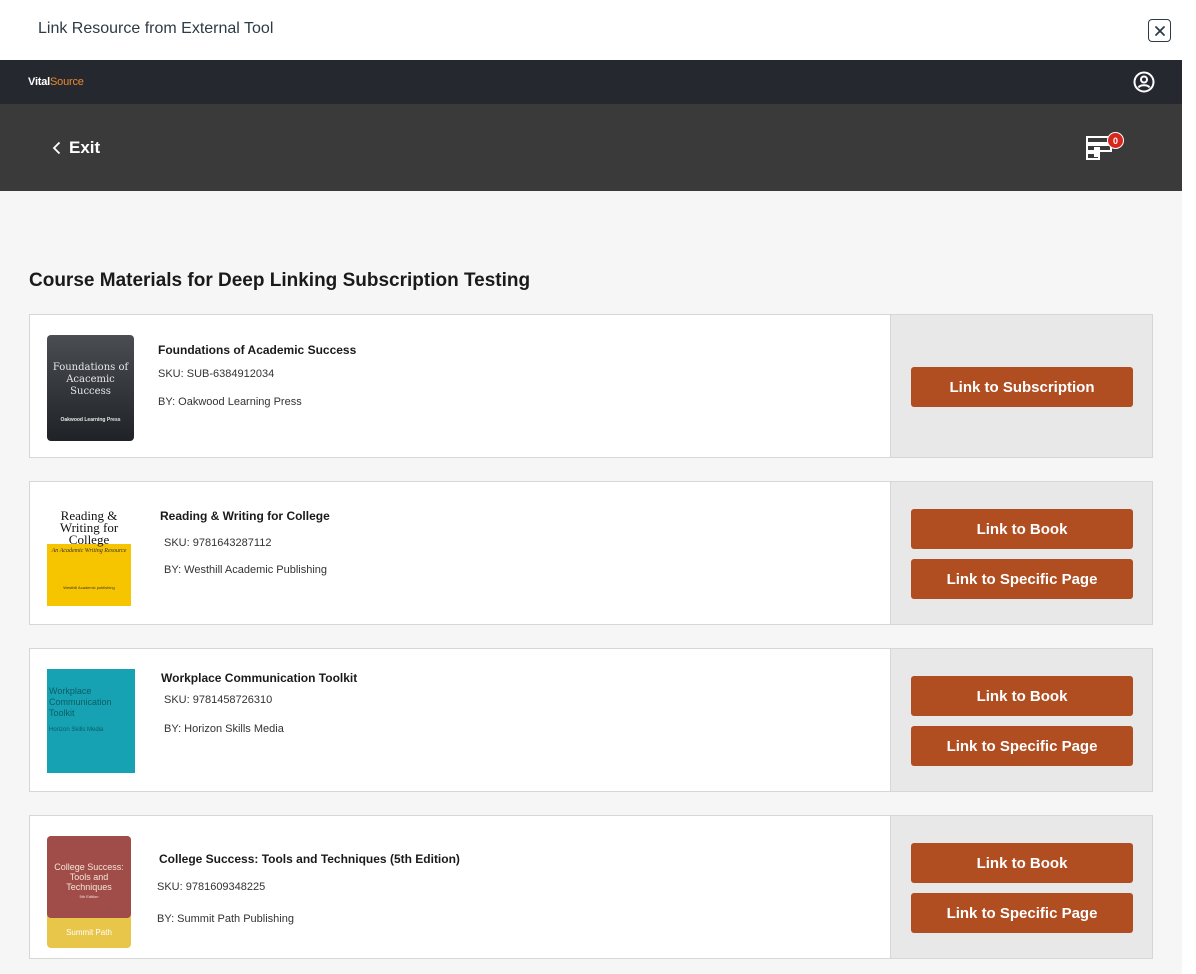  I want to click on nav-bar: Exit 0, so click(591, 147).